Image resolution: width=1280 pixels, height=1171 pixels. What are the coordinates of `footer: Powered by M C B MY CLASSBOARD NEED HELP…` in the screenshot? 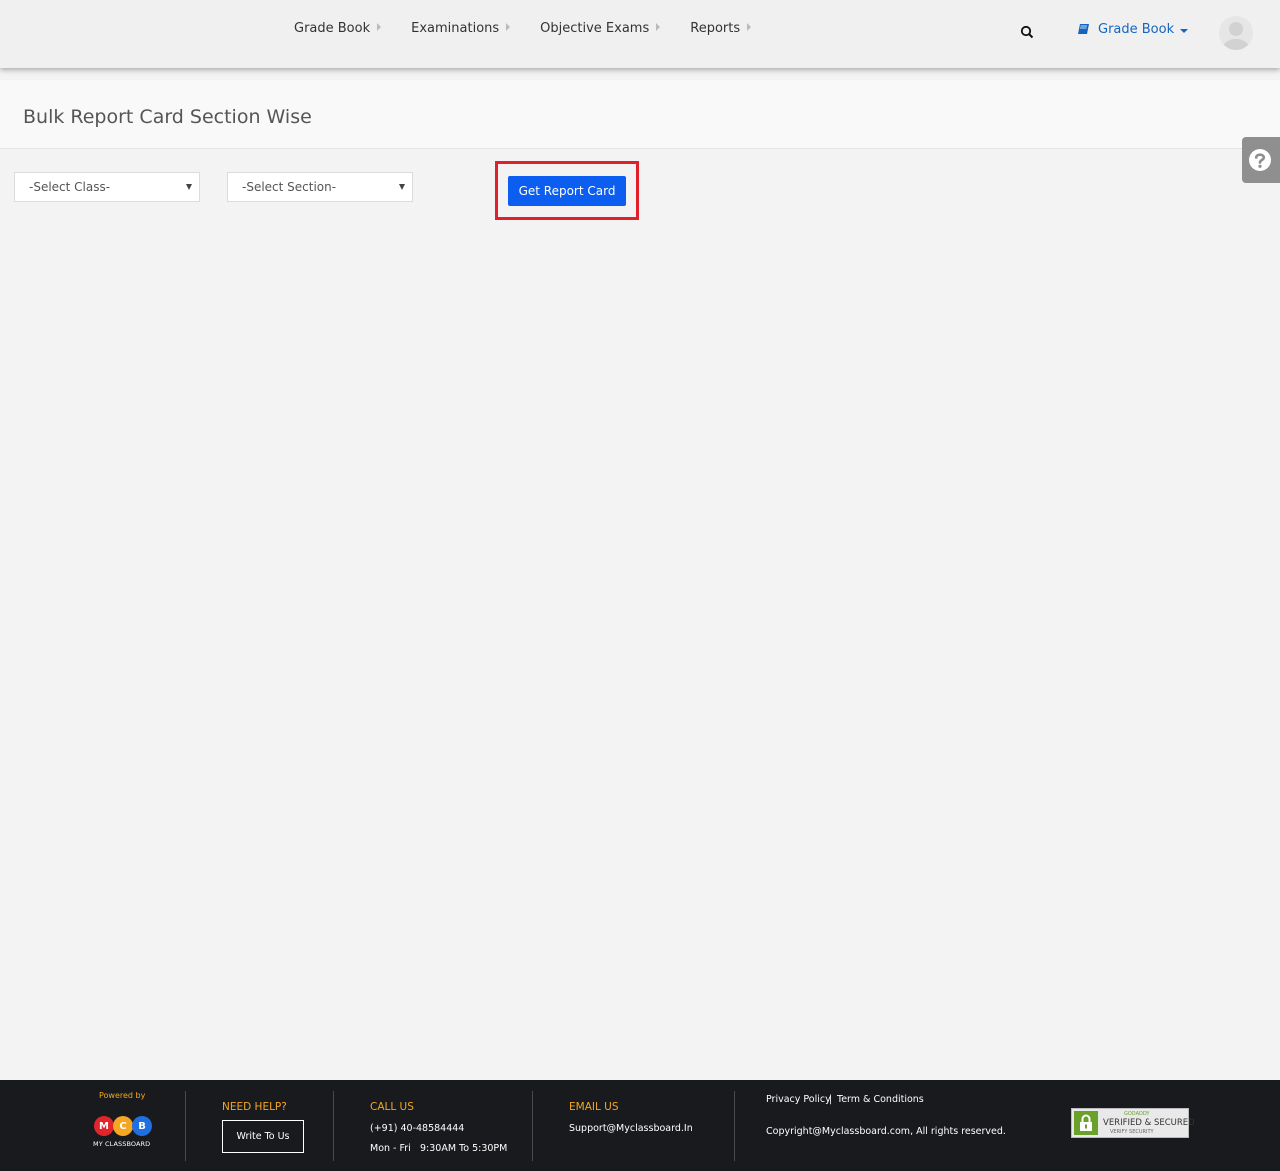 It's located at (640, 1125).